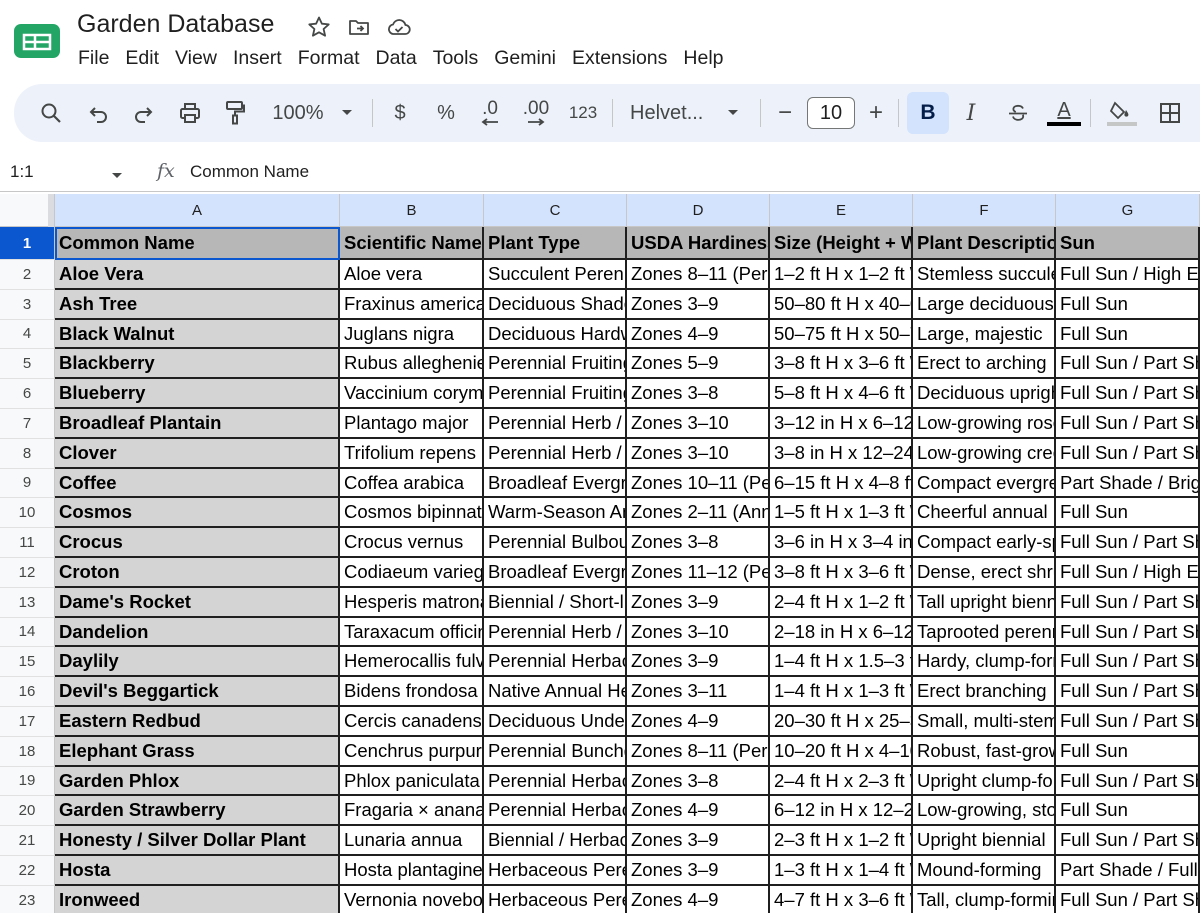 The image size is (1200, 913). What do you see at coordinates (841, 871) in the screenshot?
I see `table-cell: 1–3 ft H x 1–4 ft W` at bounding box center [841, 871].